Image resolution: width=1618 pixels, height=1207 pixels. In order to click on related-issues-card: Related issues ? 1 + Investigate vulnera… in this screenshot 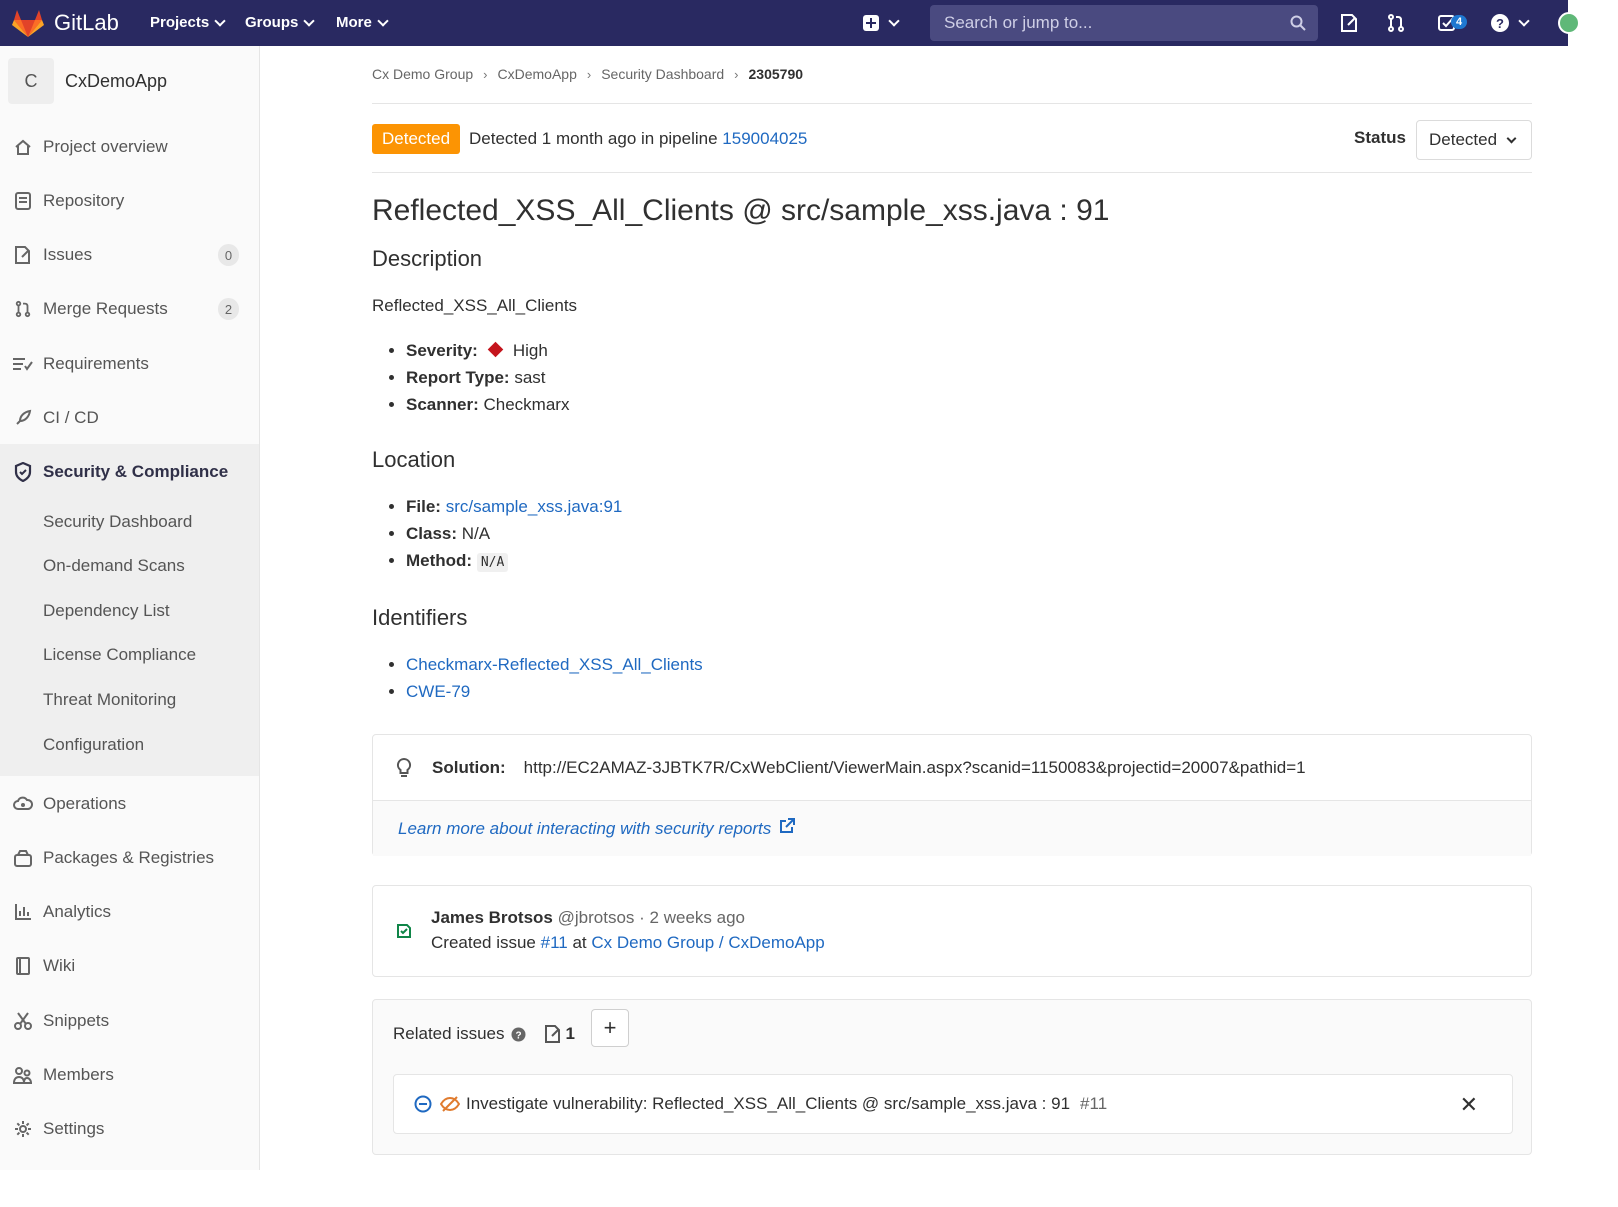, I will do `click(952, 1077)`.